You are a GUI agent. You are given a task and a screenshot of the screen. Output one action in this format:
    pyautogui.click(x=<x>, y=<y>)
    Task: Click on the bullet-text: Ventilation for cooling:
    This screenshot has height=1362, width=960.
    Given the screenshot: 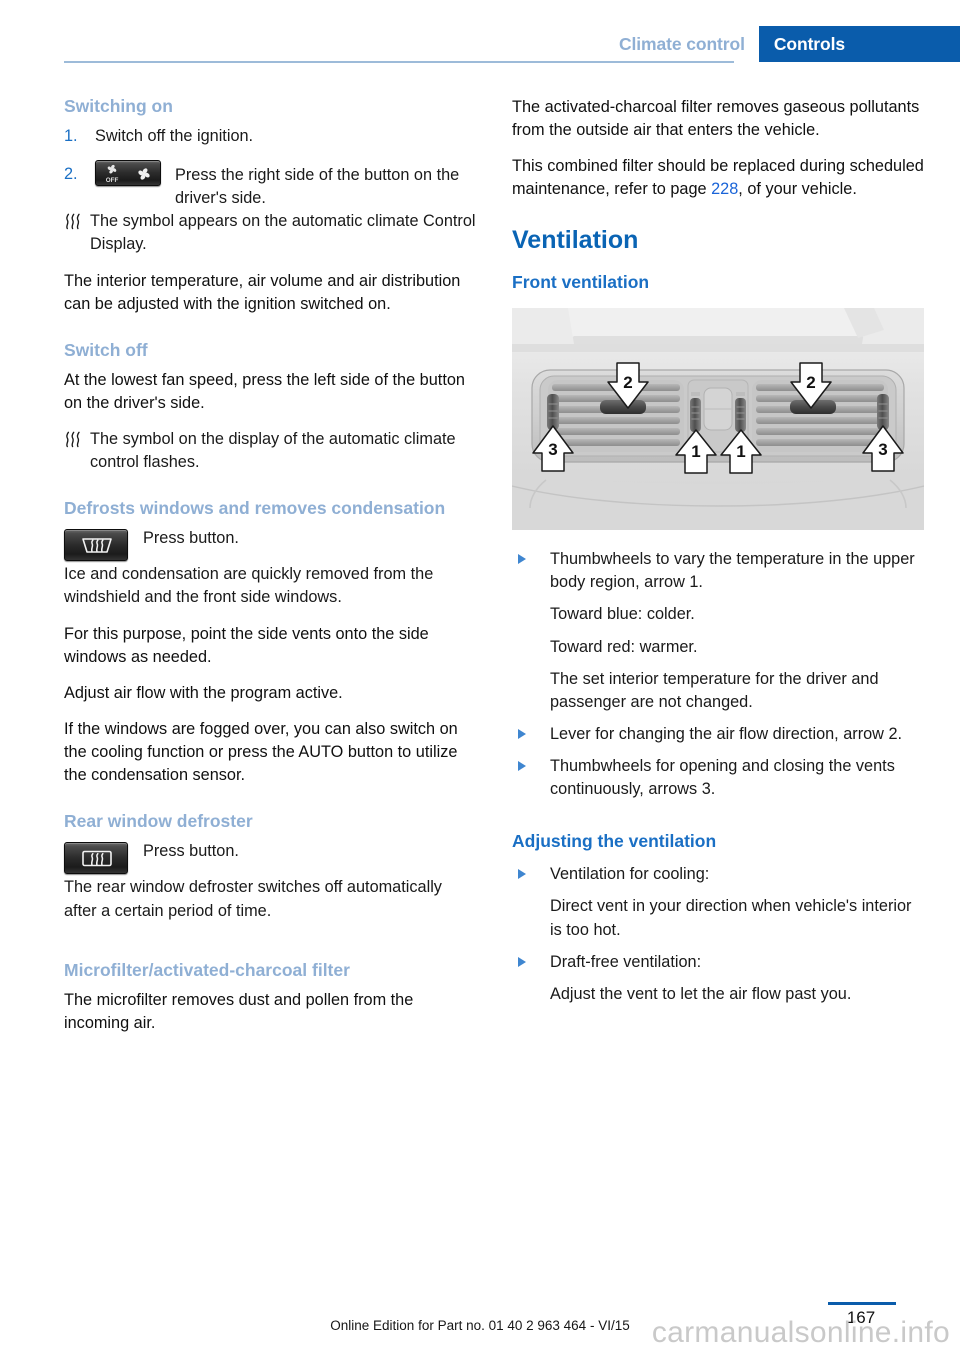 What is the action you would take?
    pyautogui.click(x=630, y=874)
    